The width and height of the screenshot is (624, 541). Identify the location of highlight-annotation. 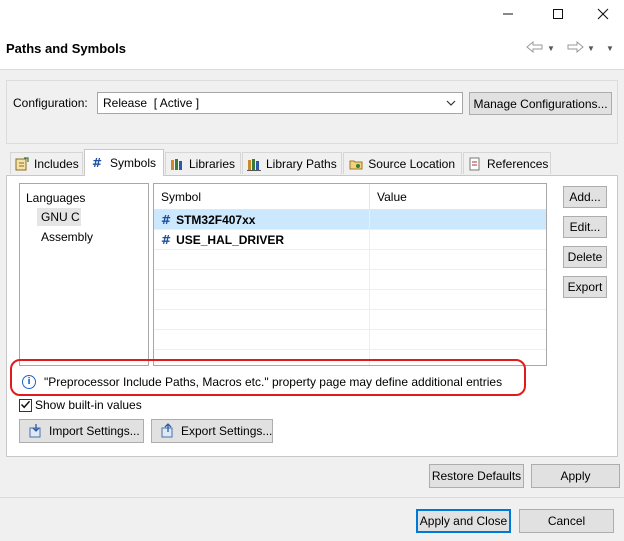
(268, 377).